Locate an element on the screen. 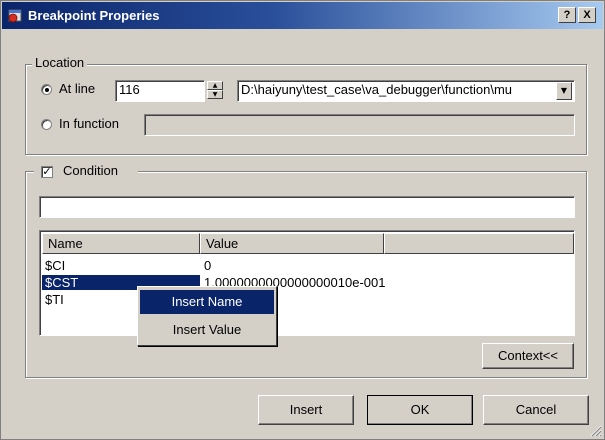 The image size is (605, 440). ok-button: OK is located at coordinates (420, 410).